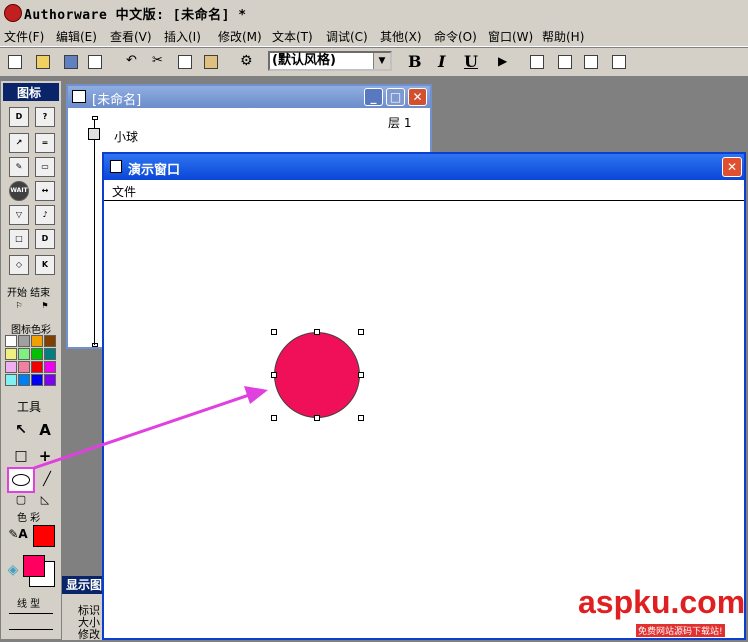  I want to click on annotation-arrow, so click(150, 428).